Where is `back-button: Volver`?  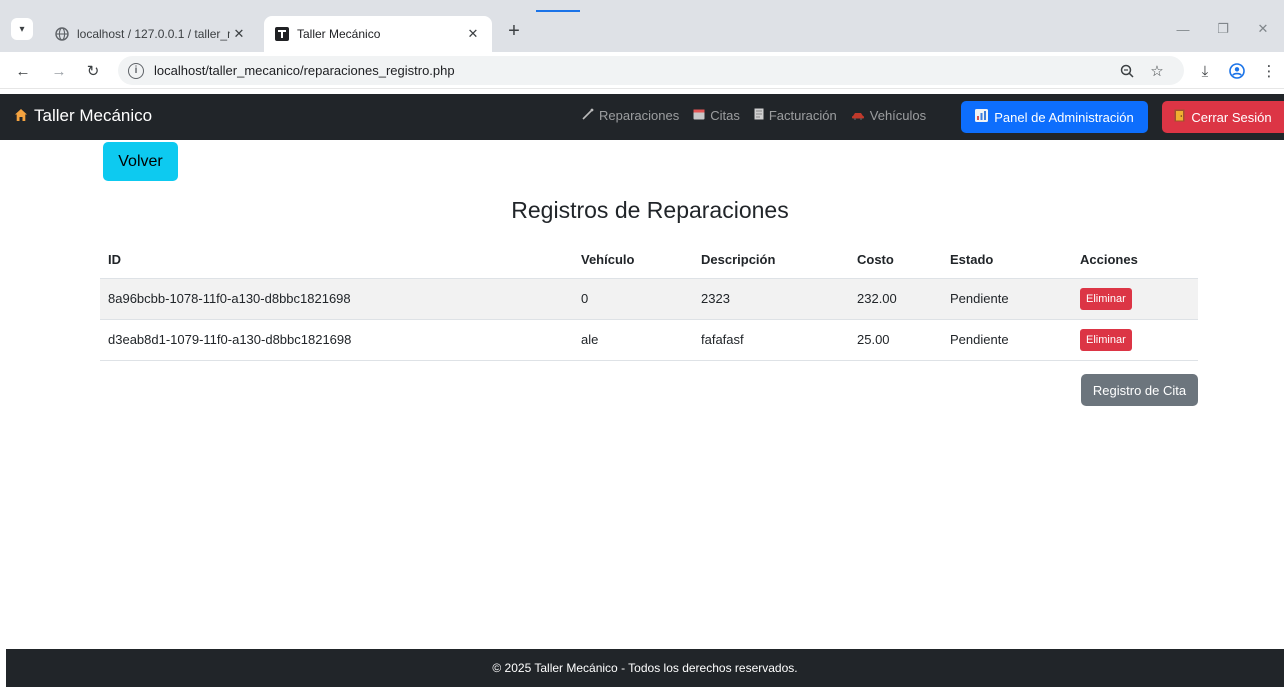 back-button: Volver is located at coordinates (140, 161).